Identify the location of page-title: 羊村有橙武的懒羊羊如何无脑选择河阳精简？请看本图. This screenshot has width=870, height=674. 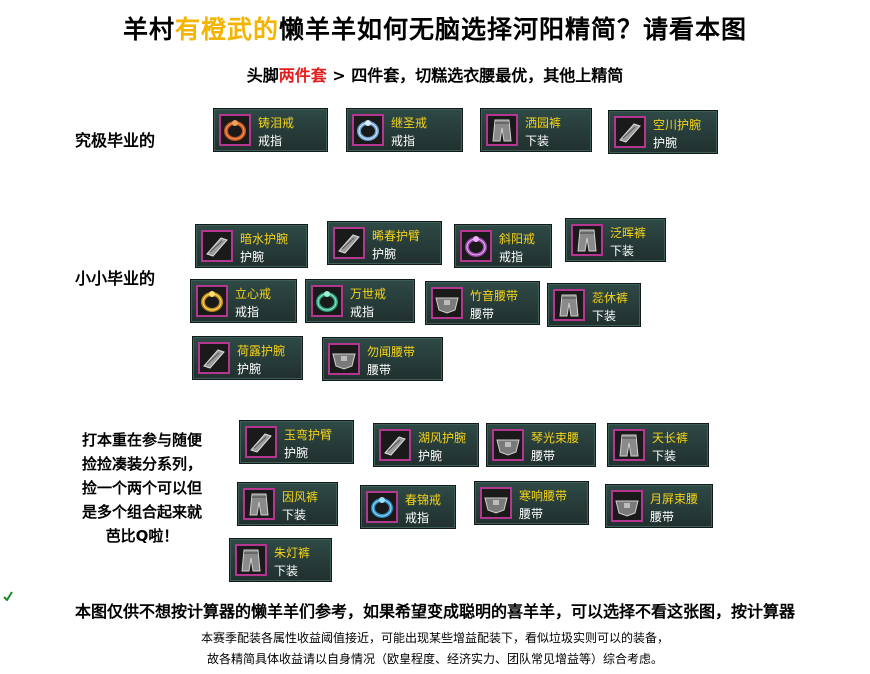
(435, 28).